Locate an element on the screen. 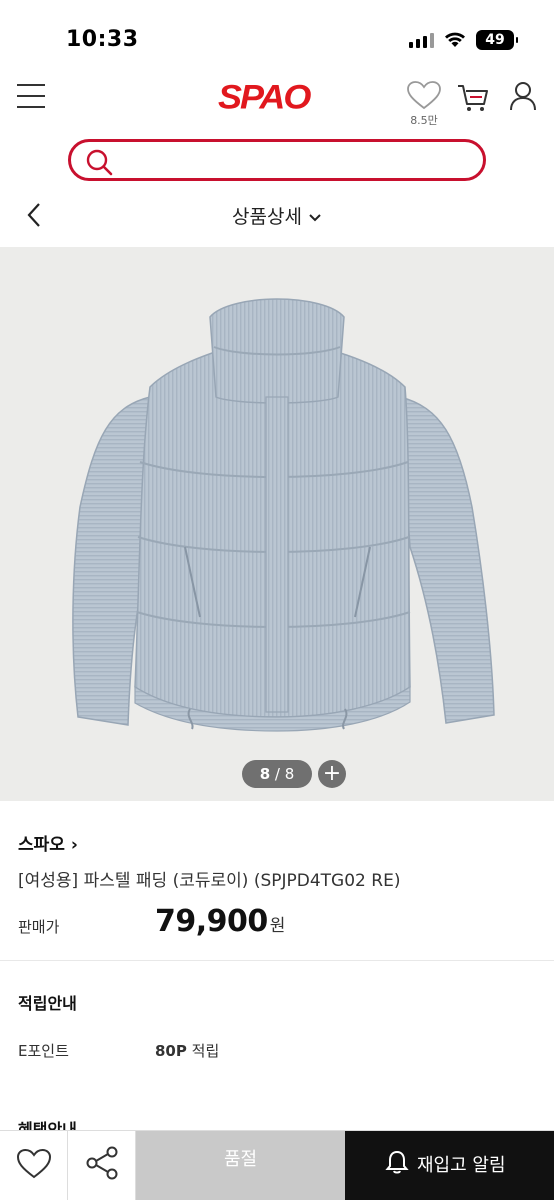 This screenshot has height=1200, width=554. price-value: 79,900 원 is located at coordinates (220, 921).